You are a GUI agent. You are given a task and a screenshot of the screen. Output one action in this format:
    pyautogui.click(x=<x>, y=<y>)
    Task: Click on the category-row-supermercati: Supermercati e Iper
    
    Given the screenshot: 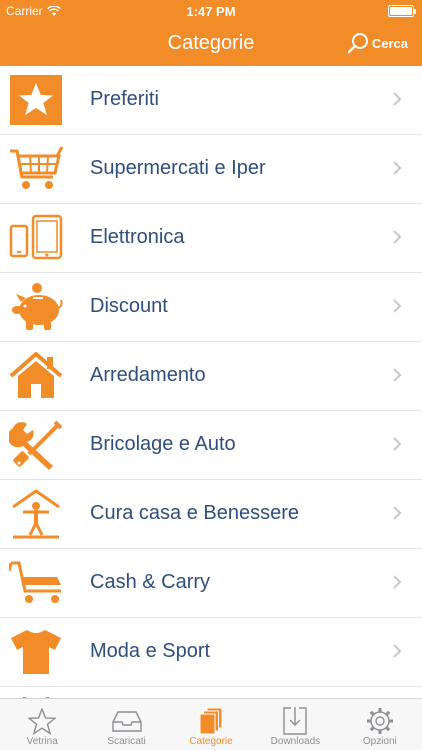 What is the action you would take?
    pyautogui.click(x=211, y=169)
    